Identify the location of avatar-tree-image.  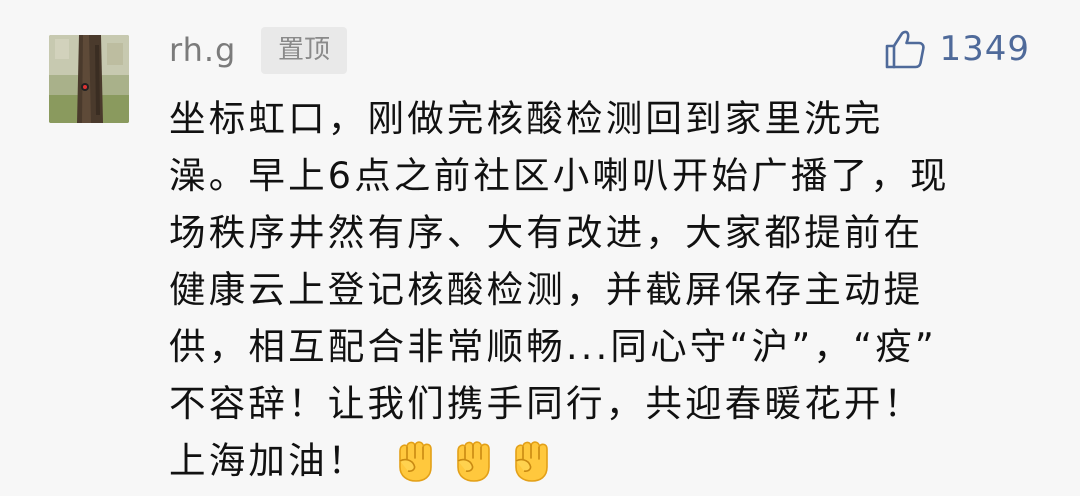
(89, 79).